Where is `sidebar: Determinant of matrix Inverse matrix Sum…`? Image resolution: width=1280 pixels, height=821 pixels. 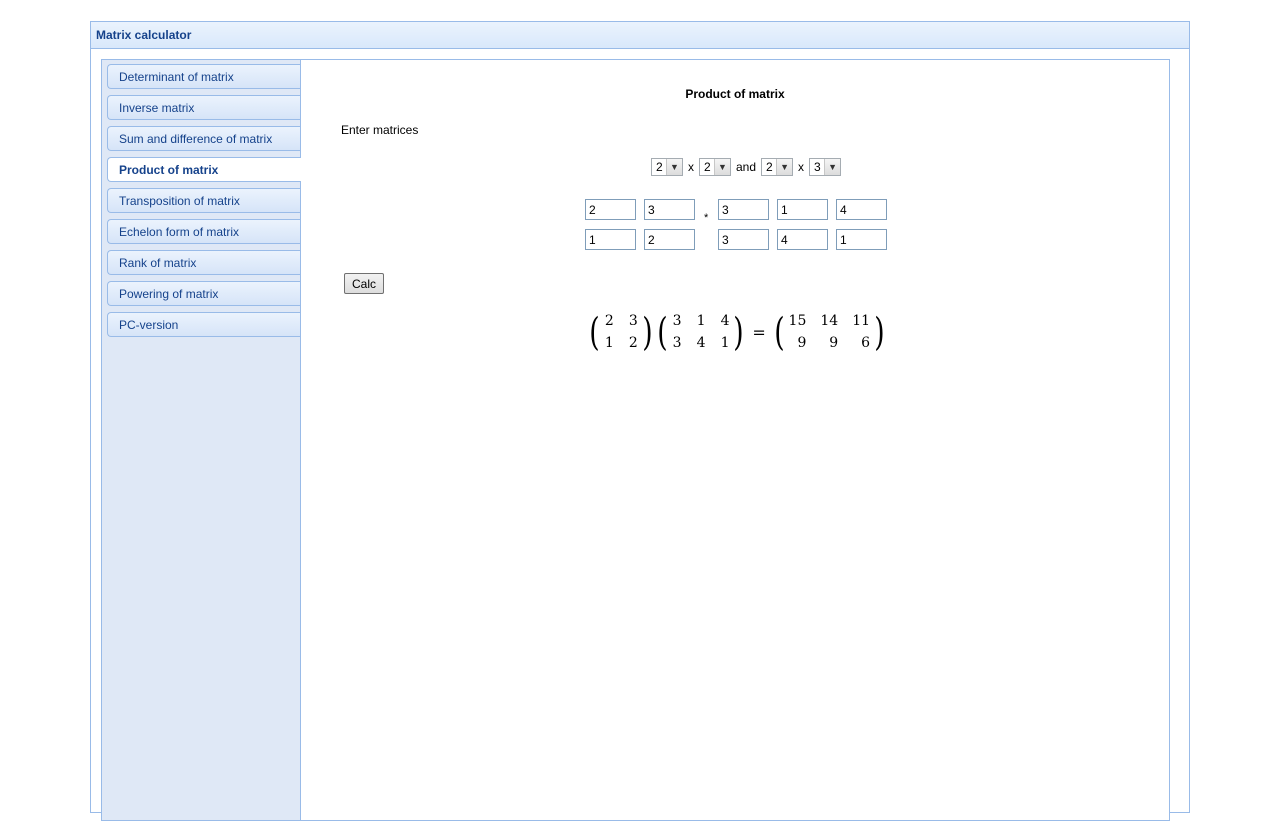 sidebar: Determinant of matrix Inverse matrix Sum… is located at coordinates (201, 440).